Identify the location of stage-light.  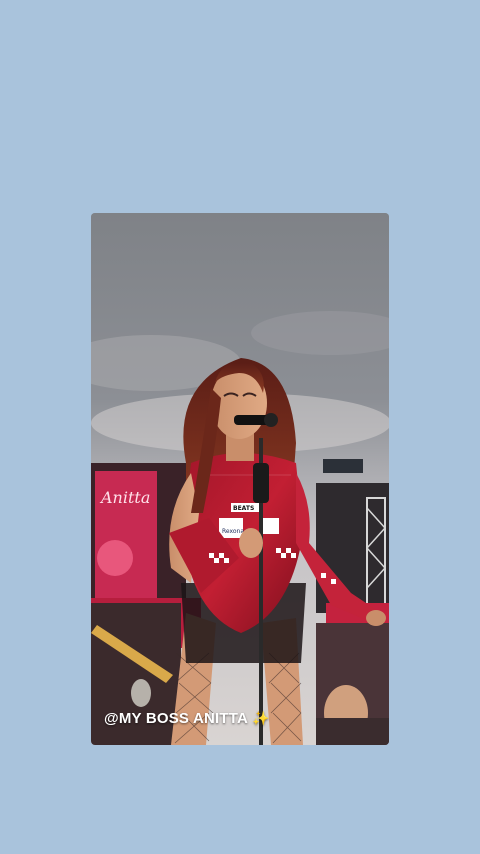
(343, 466).